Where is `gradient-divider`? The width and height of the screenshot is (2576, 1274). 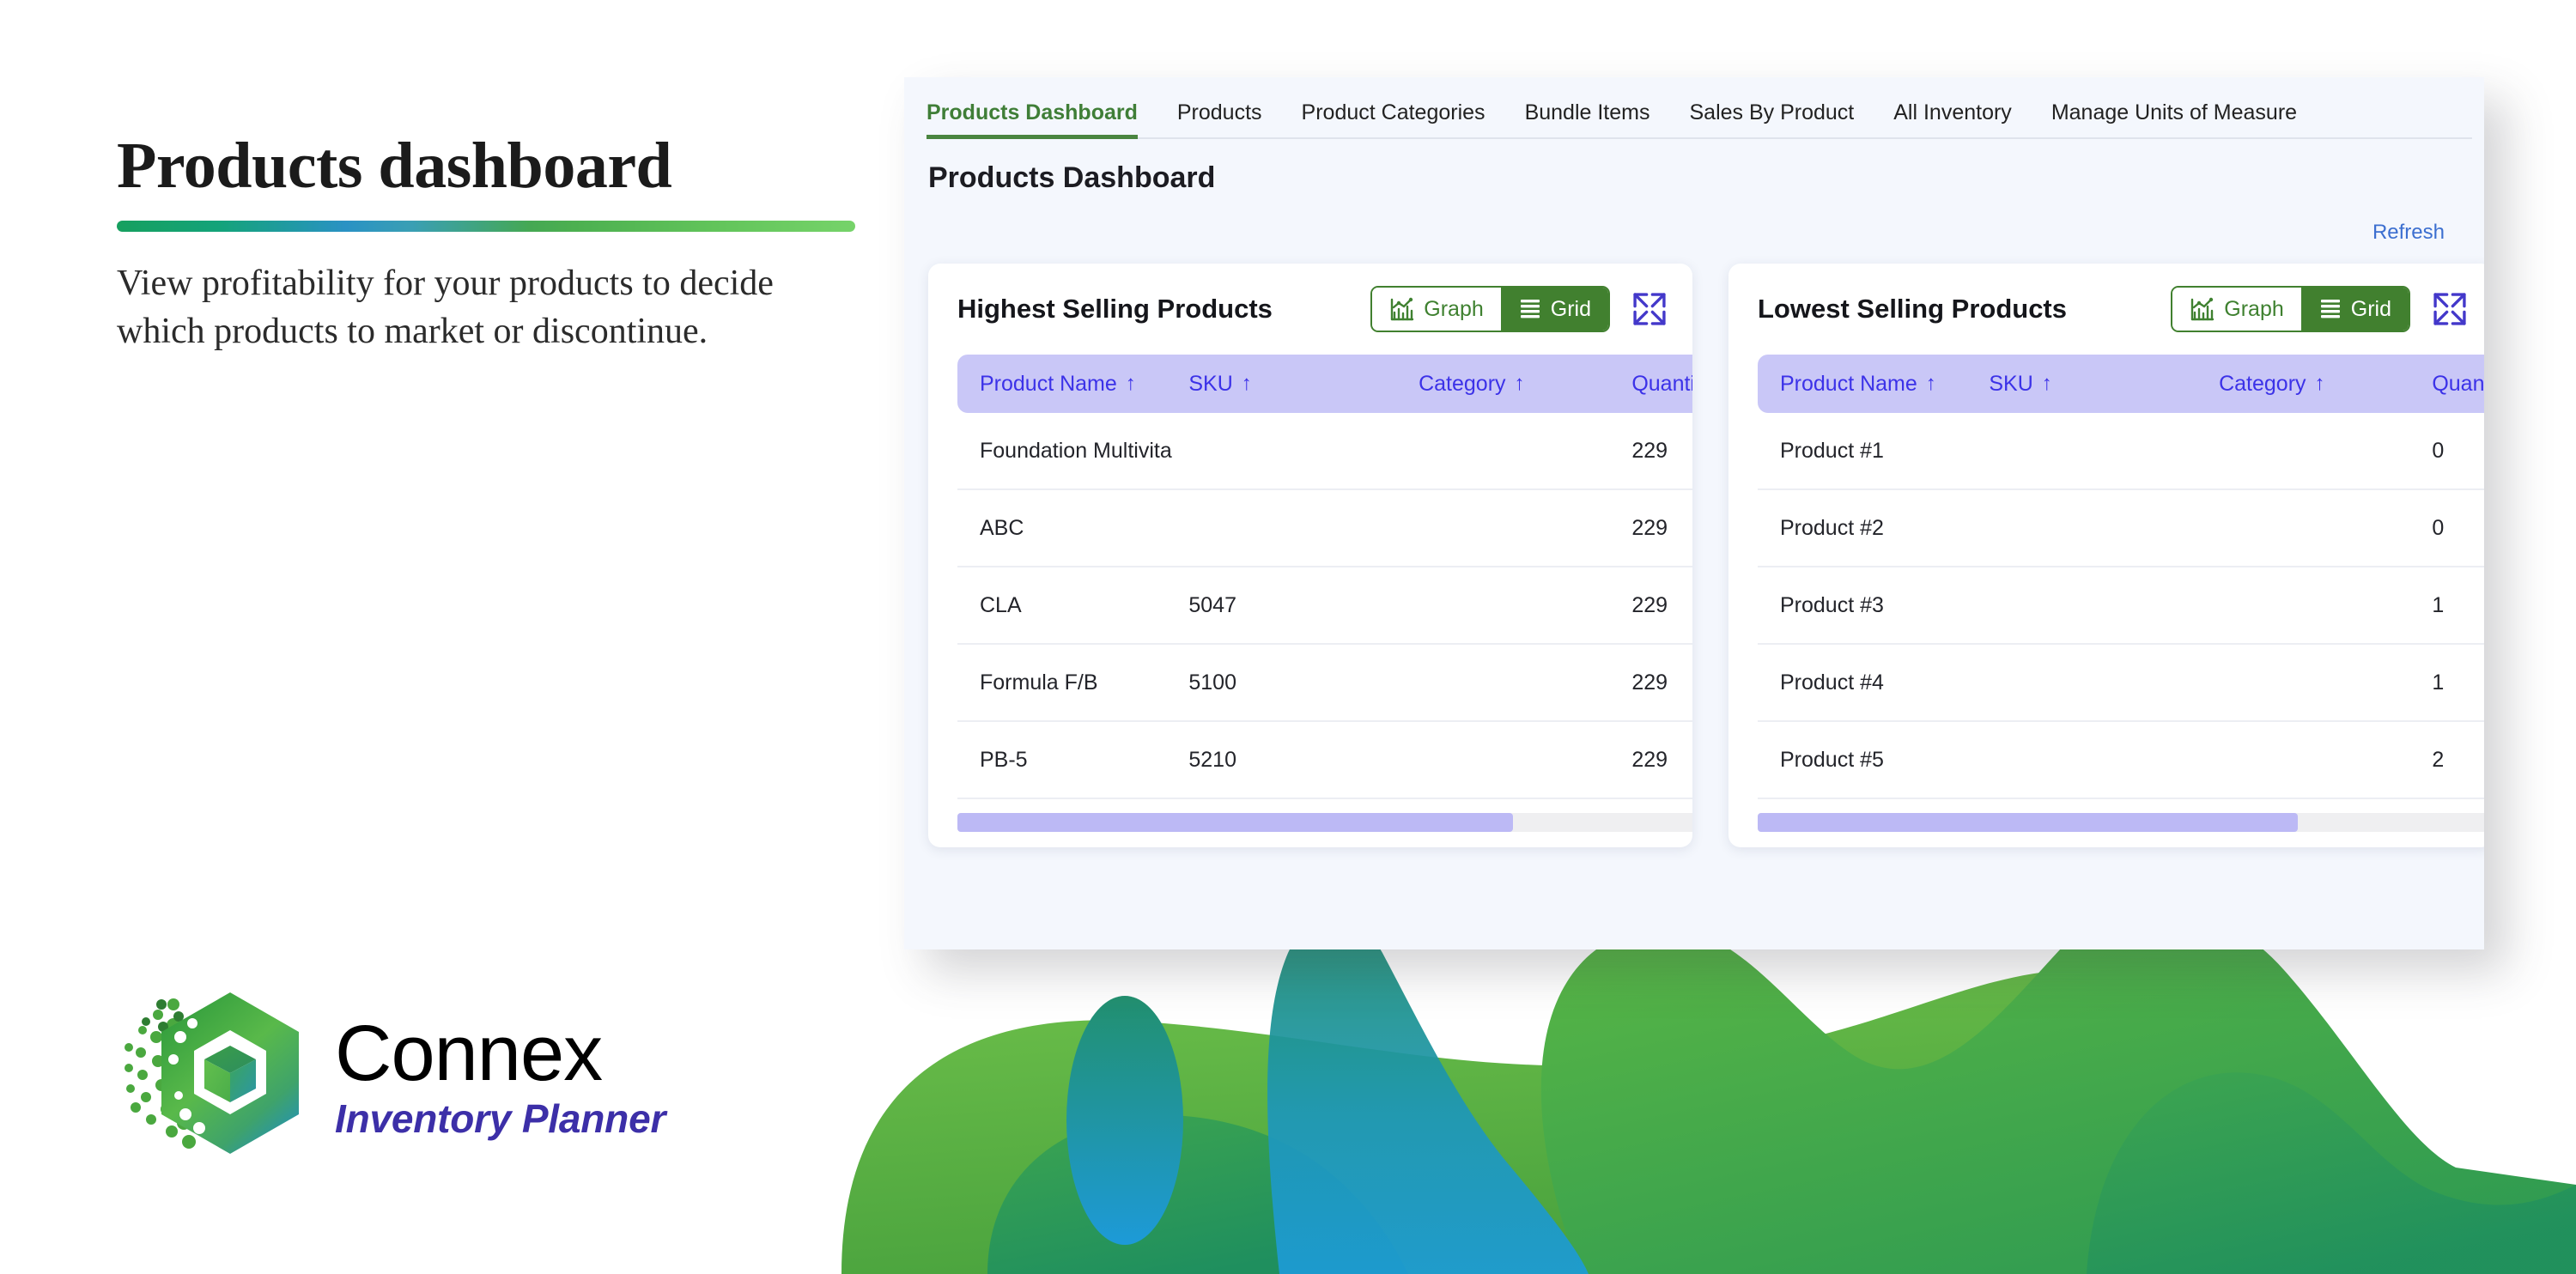 gradient-divider is located at coordinates (486, 227).